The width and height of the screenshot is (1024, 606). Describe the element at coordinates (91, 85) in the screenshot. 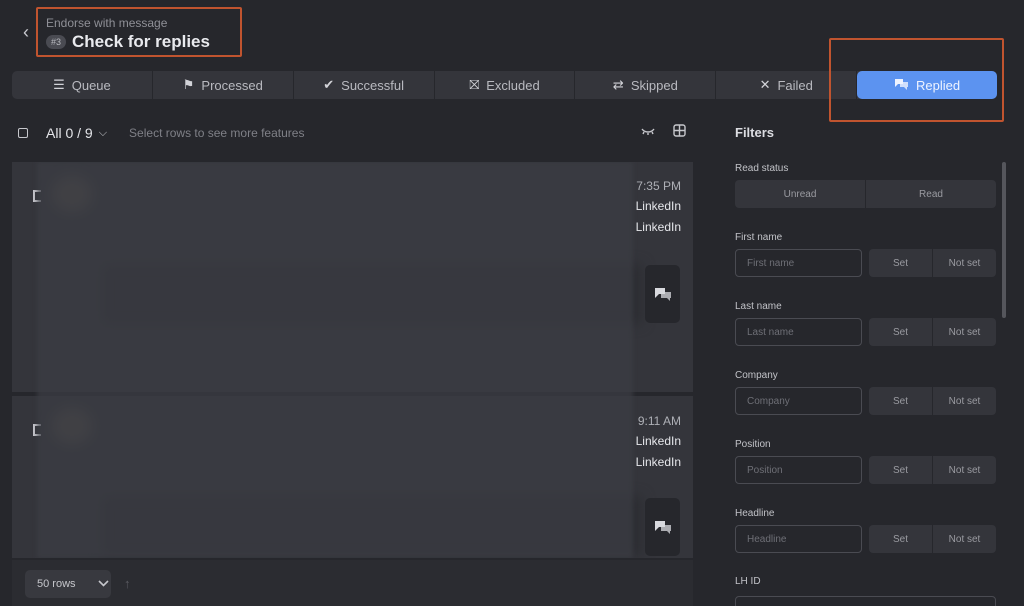

I see `tab-label: Queue` at that location.